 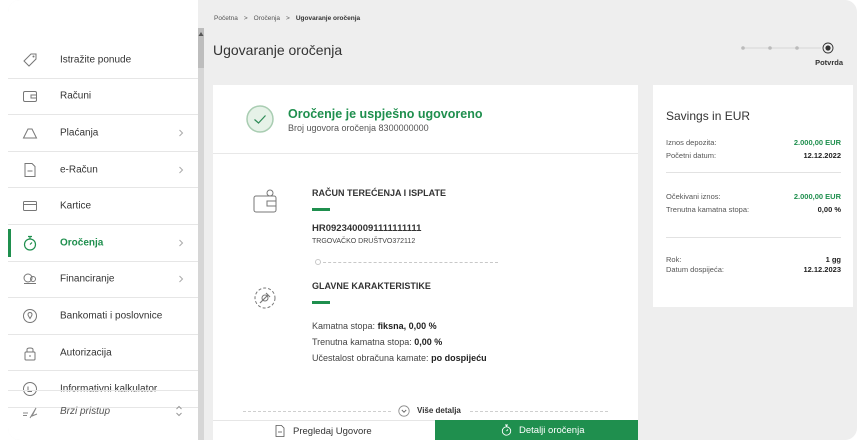 What do you see at coordinates (691, 142) in the screenshot?
I see `deposit-label: Iznos depozita:` at bounding box center [691, 142].